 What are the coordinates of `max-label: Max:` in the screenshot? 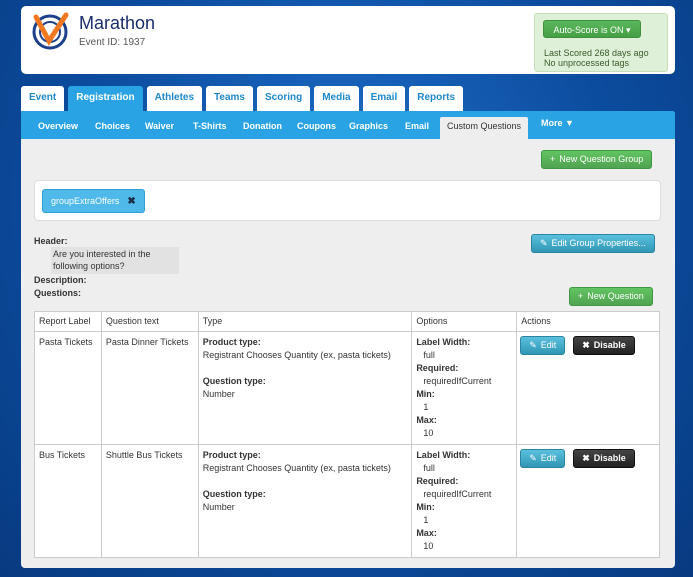 It's located at (426, 533).